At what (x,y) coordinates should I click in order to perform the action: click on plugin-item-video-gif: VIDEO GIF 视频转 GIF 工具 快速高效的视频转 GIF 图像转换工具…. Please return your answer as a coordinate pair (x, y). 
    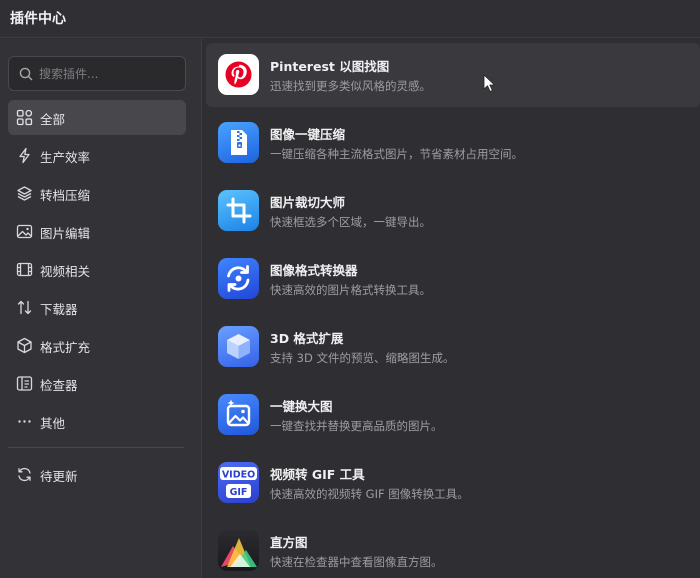
    Looking at the image, I should click on (453, 483).